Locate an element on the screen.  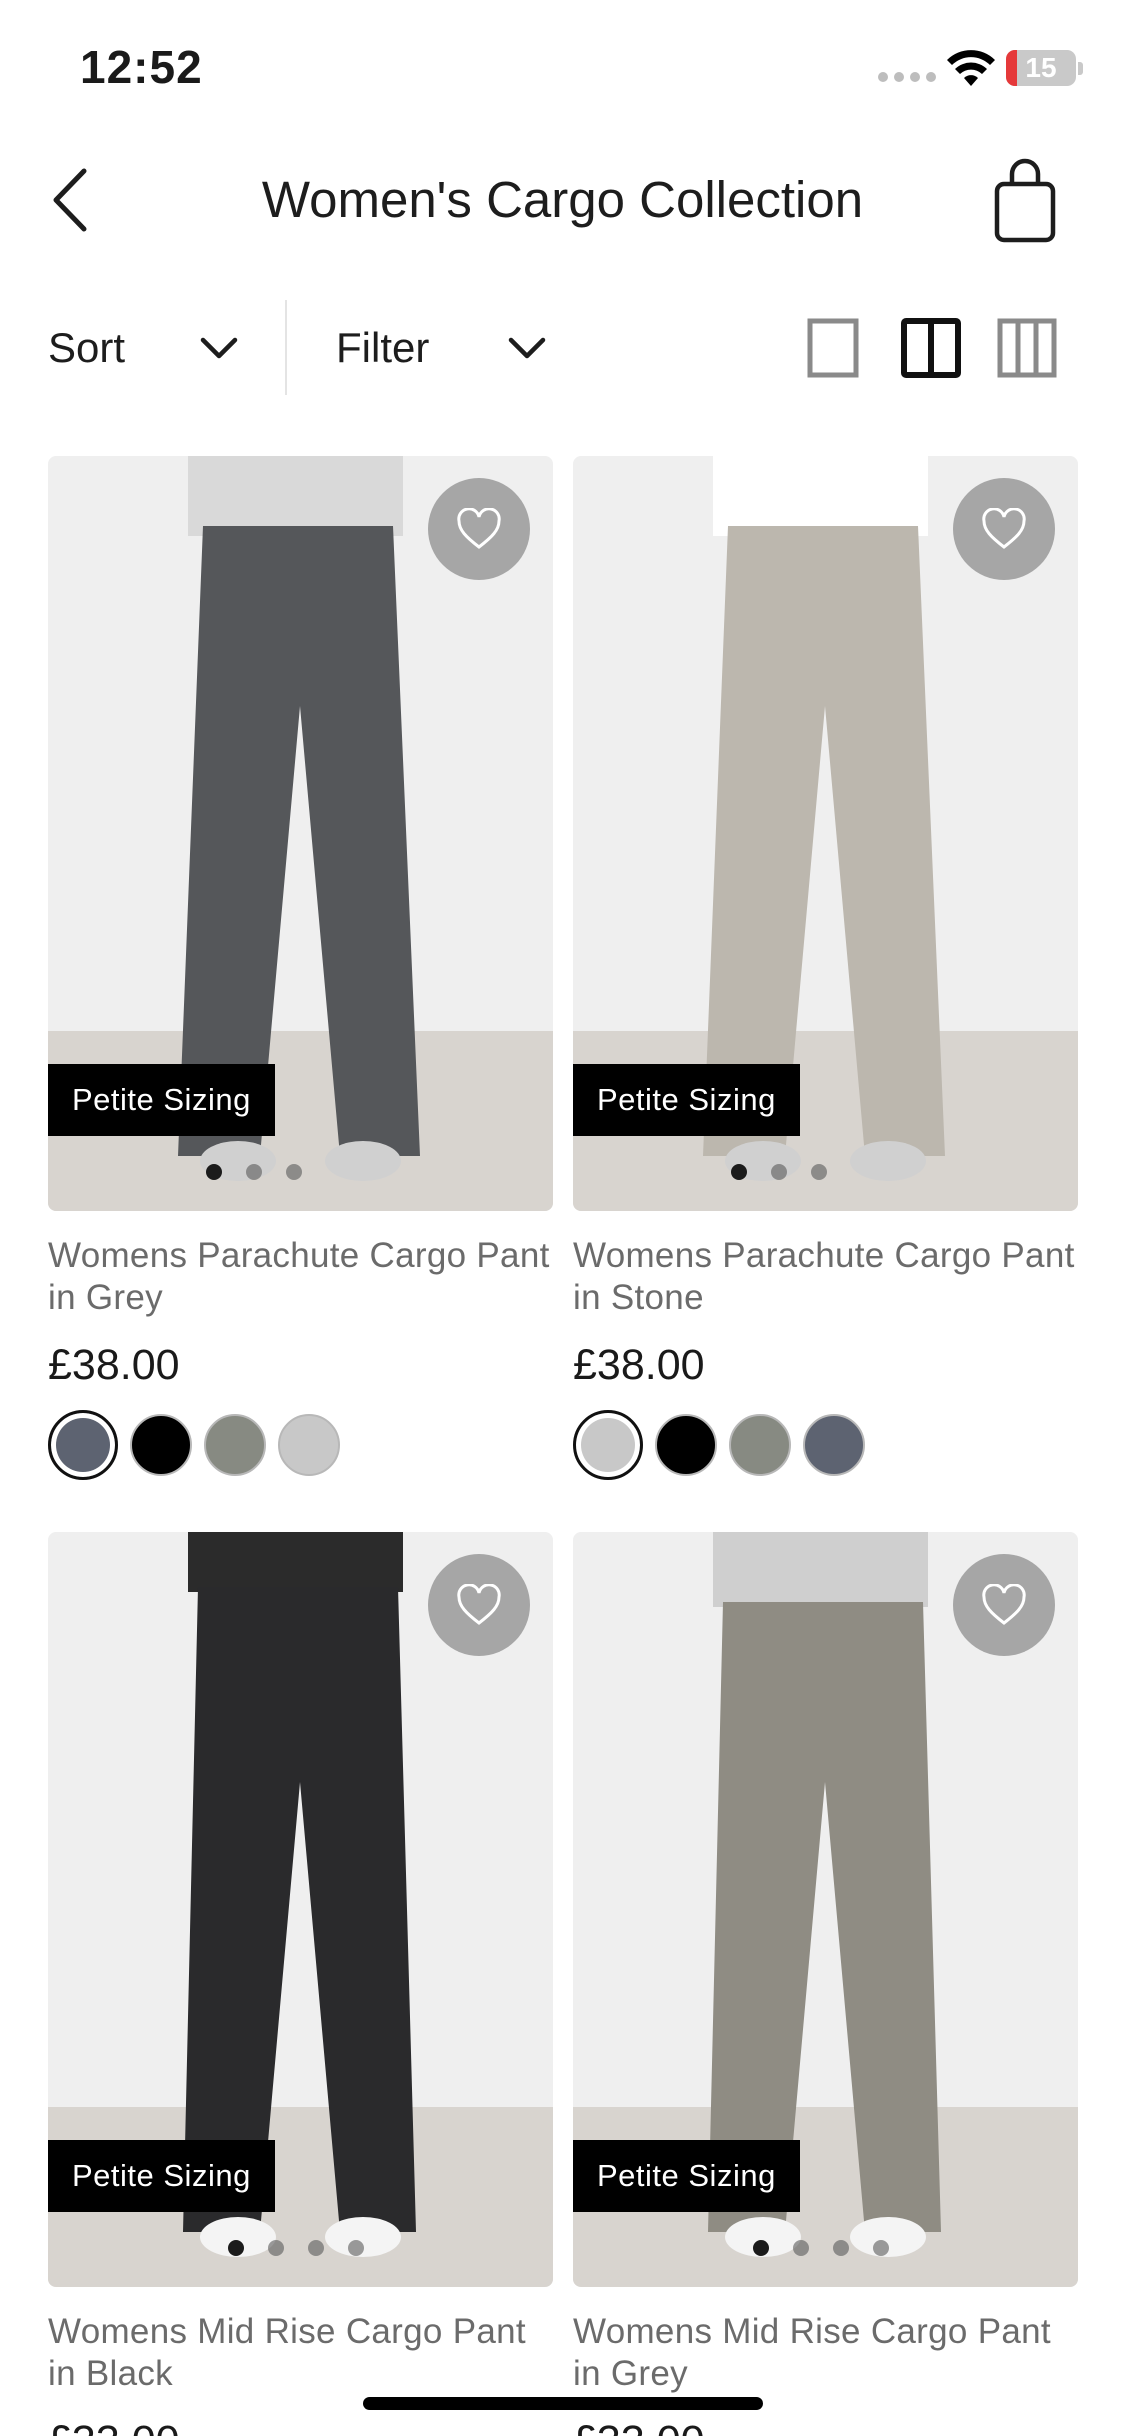
sort-label: Sort is located at coordinates (87, 347).